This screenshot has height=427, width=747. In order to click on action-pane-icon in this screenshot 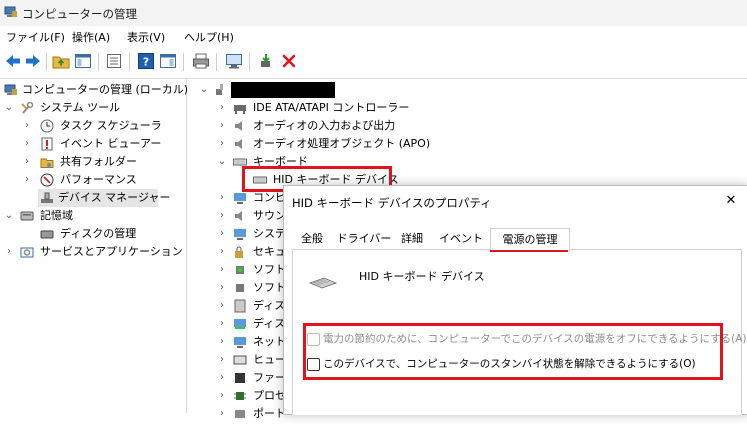, I will do `click(168, 61)`.